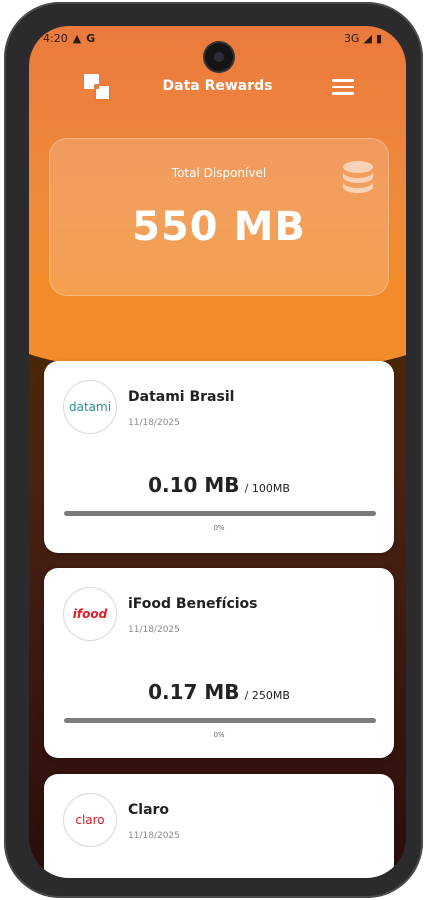  I want to click on google-icon: G, so click(91, 38).